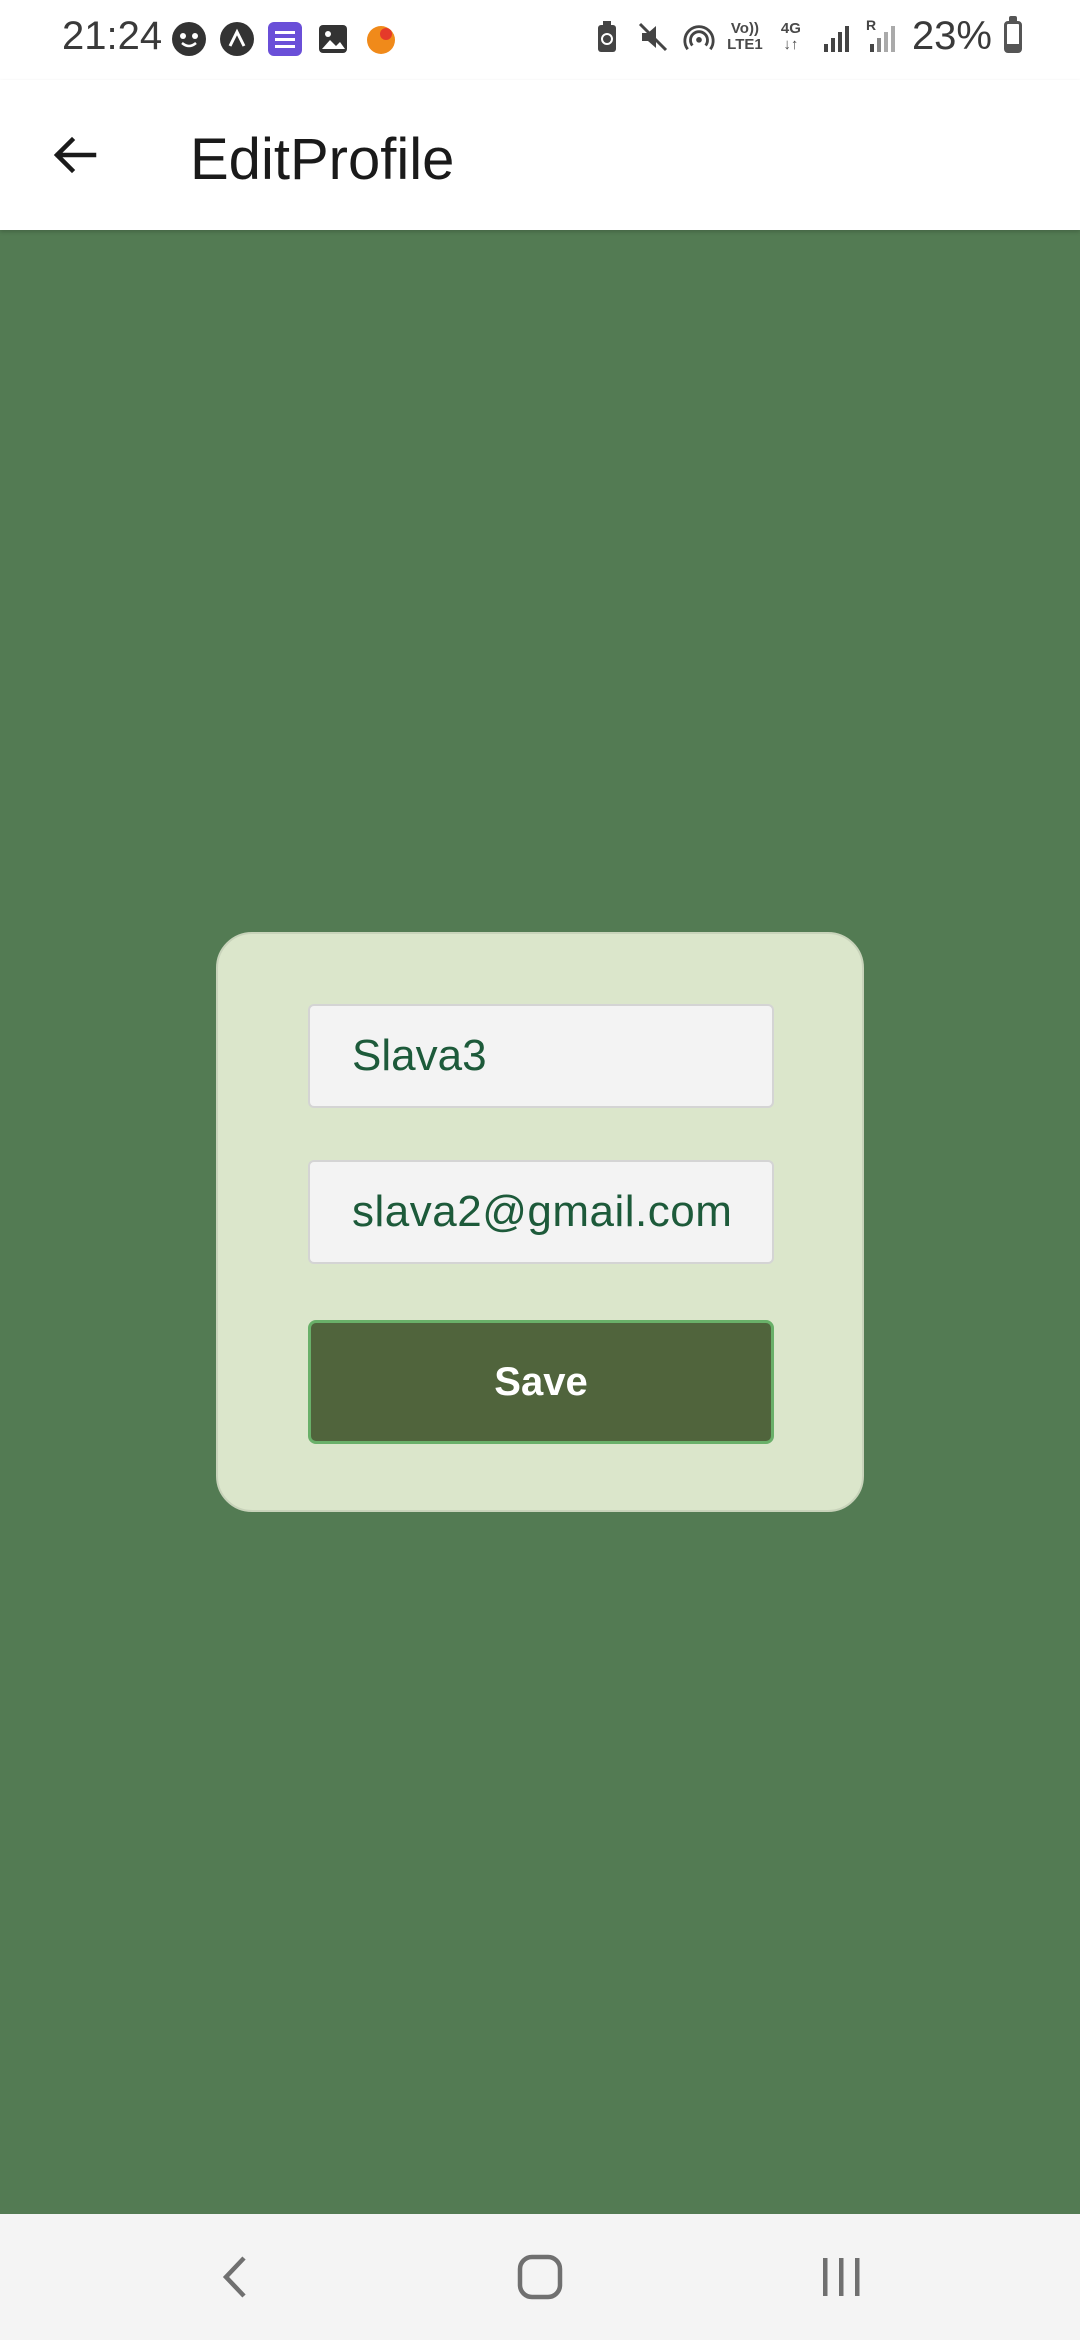 The image size is (1080, 2340). Describe the element at coordinates (541, 1382) in the screenshot. I see `save-button: Save` at that location.